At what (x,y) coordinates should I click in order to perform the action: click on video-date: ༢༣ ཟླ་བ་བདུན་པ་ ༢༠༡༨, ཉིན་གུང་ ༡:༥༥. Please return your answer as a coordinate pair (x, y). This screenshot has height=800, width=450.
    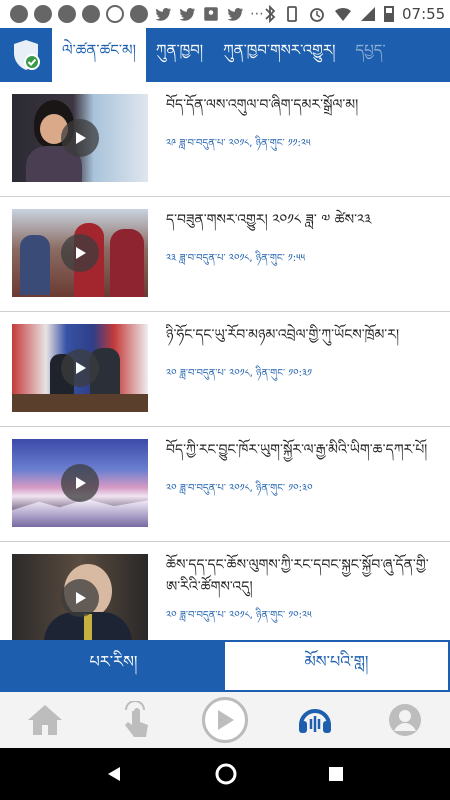
    Looking at the image, I should click on (236, 258).